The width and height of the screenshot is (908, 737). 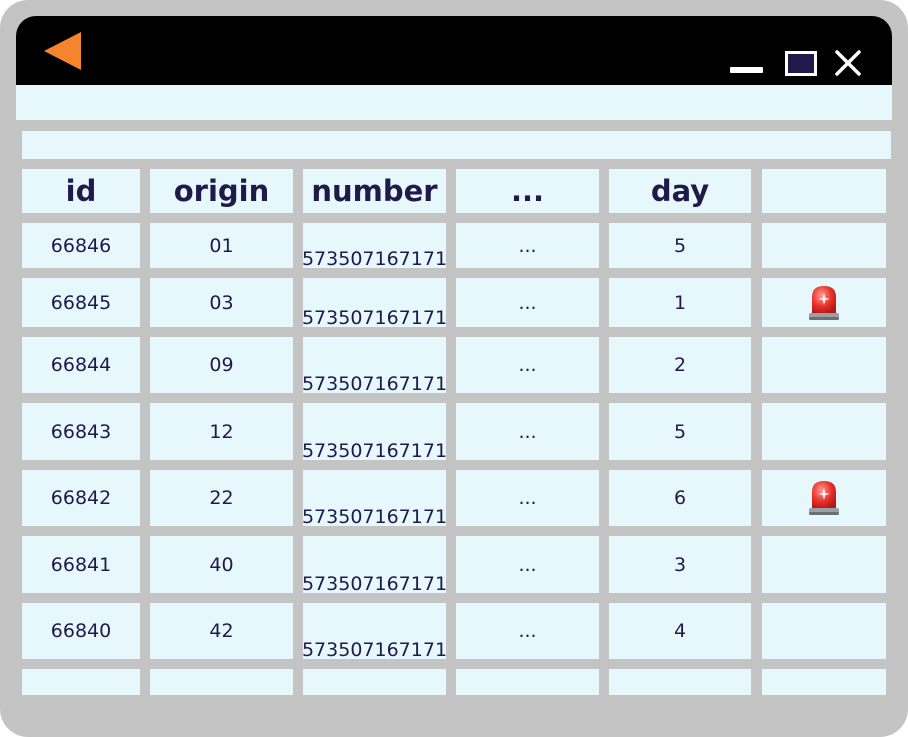 I want to click on cell-id: 66845, so click(x=81, y=302).